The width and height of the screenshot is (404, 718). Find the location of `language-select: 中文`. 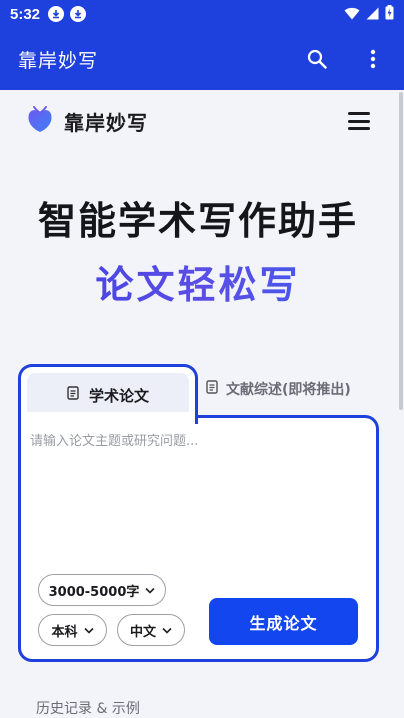

language-select: 中文 is located at coordinates (151, 630).